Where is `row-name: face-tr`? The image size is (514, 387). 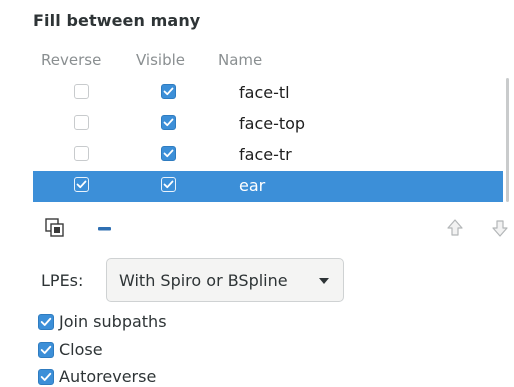 row-name: face-tr is located at coordinates (265, 154).